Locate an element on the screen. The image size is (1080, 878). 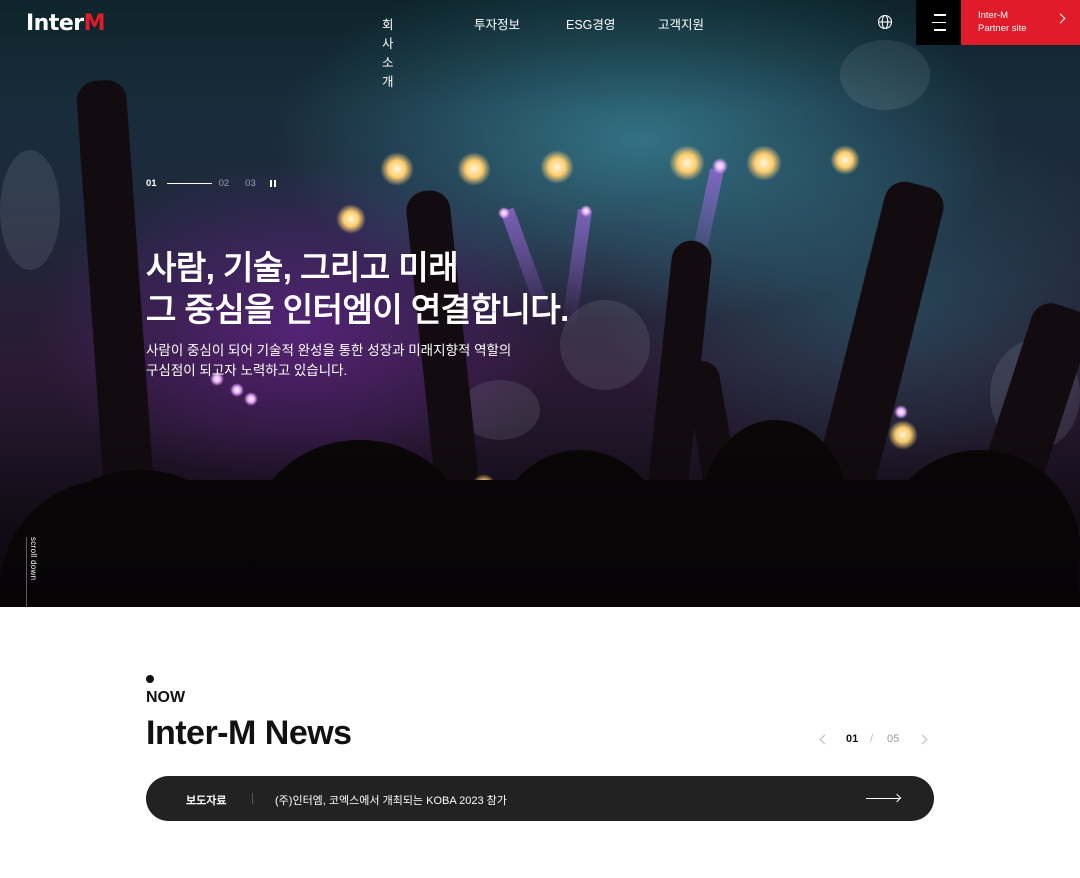
chevron-left-icon is located at coordinates (824, 739).